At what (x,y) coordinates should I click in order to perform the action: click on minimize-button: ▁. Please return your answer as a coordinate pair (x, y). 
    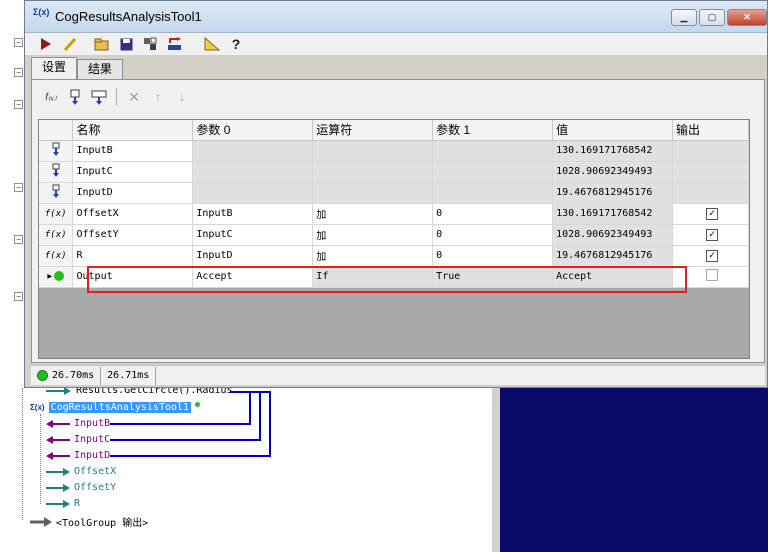
    Looking at the image, I should click on (684, 17).